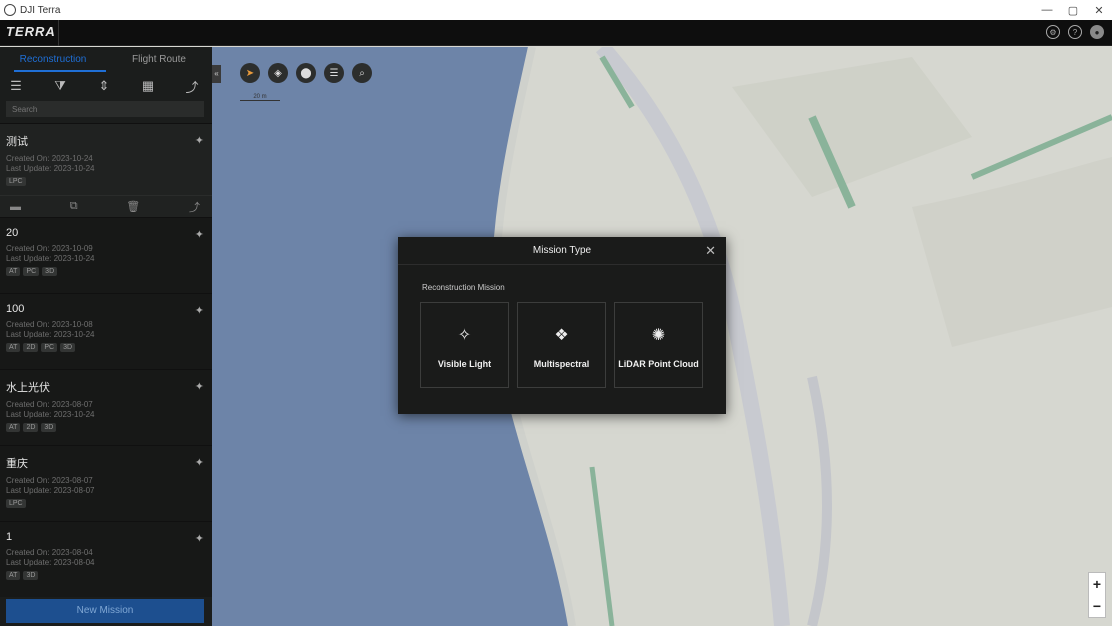 The height and width of the screenshot is (626, 1112). Describe the element at coordinates (362, 73) in the screenshot. I see `search-icon: ⌕` at that location.